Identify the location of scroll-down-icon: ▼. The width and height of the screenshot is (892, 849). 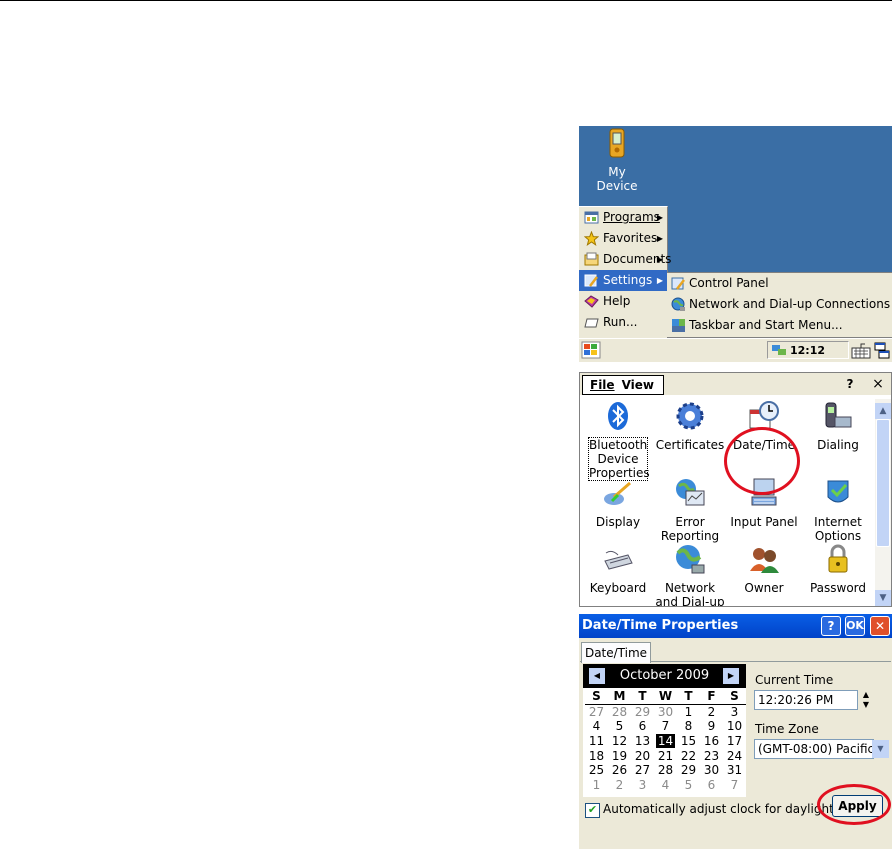
(883, 598).